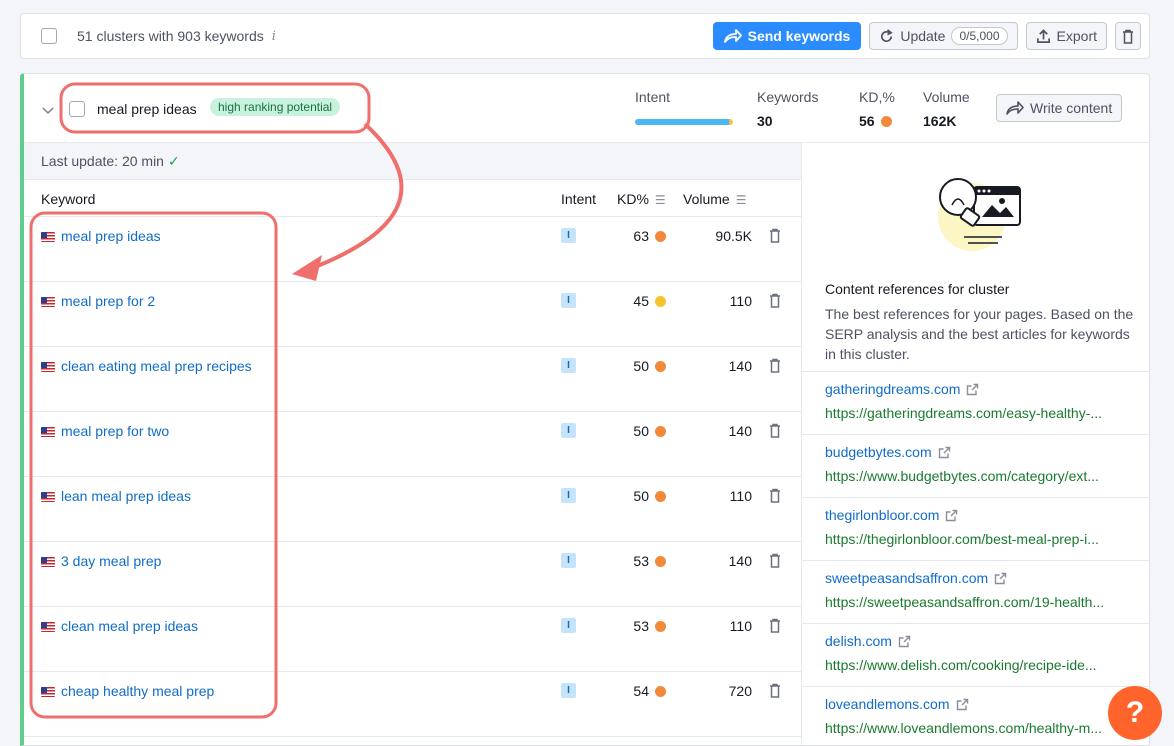 The image size is (1174, 746). I want to click on keyword-link: cheap healthy meal prep, so click(137, 691).